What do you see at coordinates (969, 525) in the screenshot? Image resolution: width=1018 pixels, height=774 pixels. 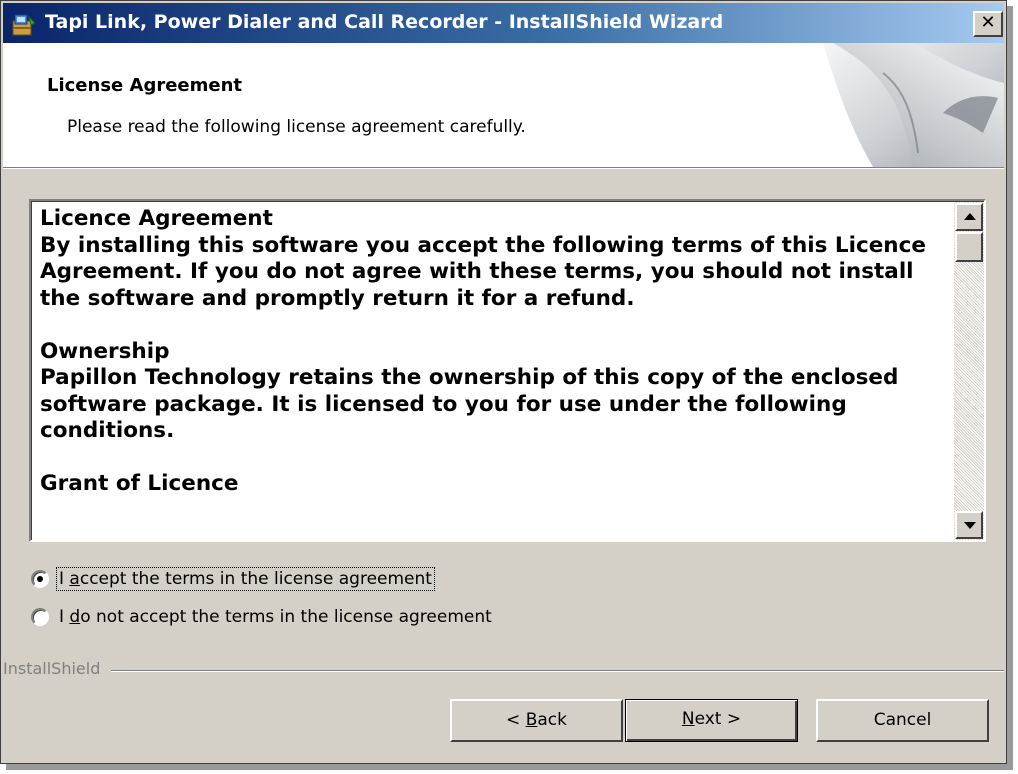 I see `arrow-down-icon` at bounding box center [969, 525].